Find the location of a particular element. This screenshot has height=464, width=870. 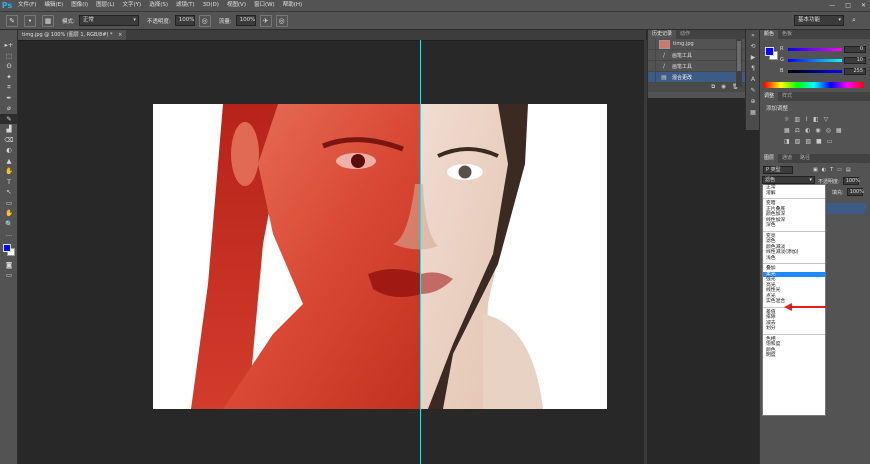

blue-value: 255 is located at coordinates (855, 71).